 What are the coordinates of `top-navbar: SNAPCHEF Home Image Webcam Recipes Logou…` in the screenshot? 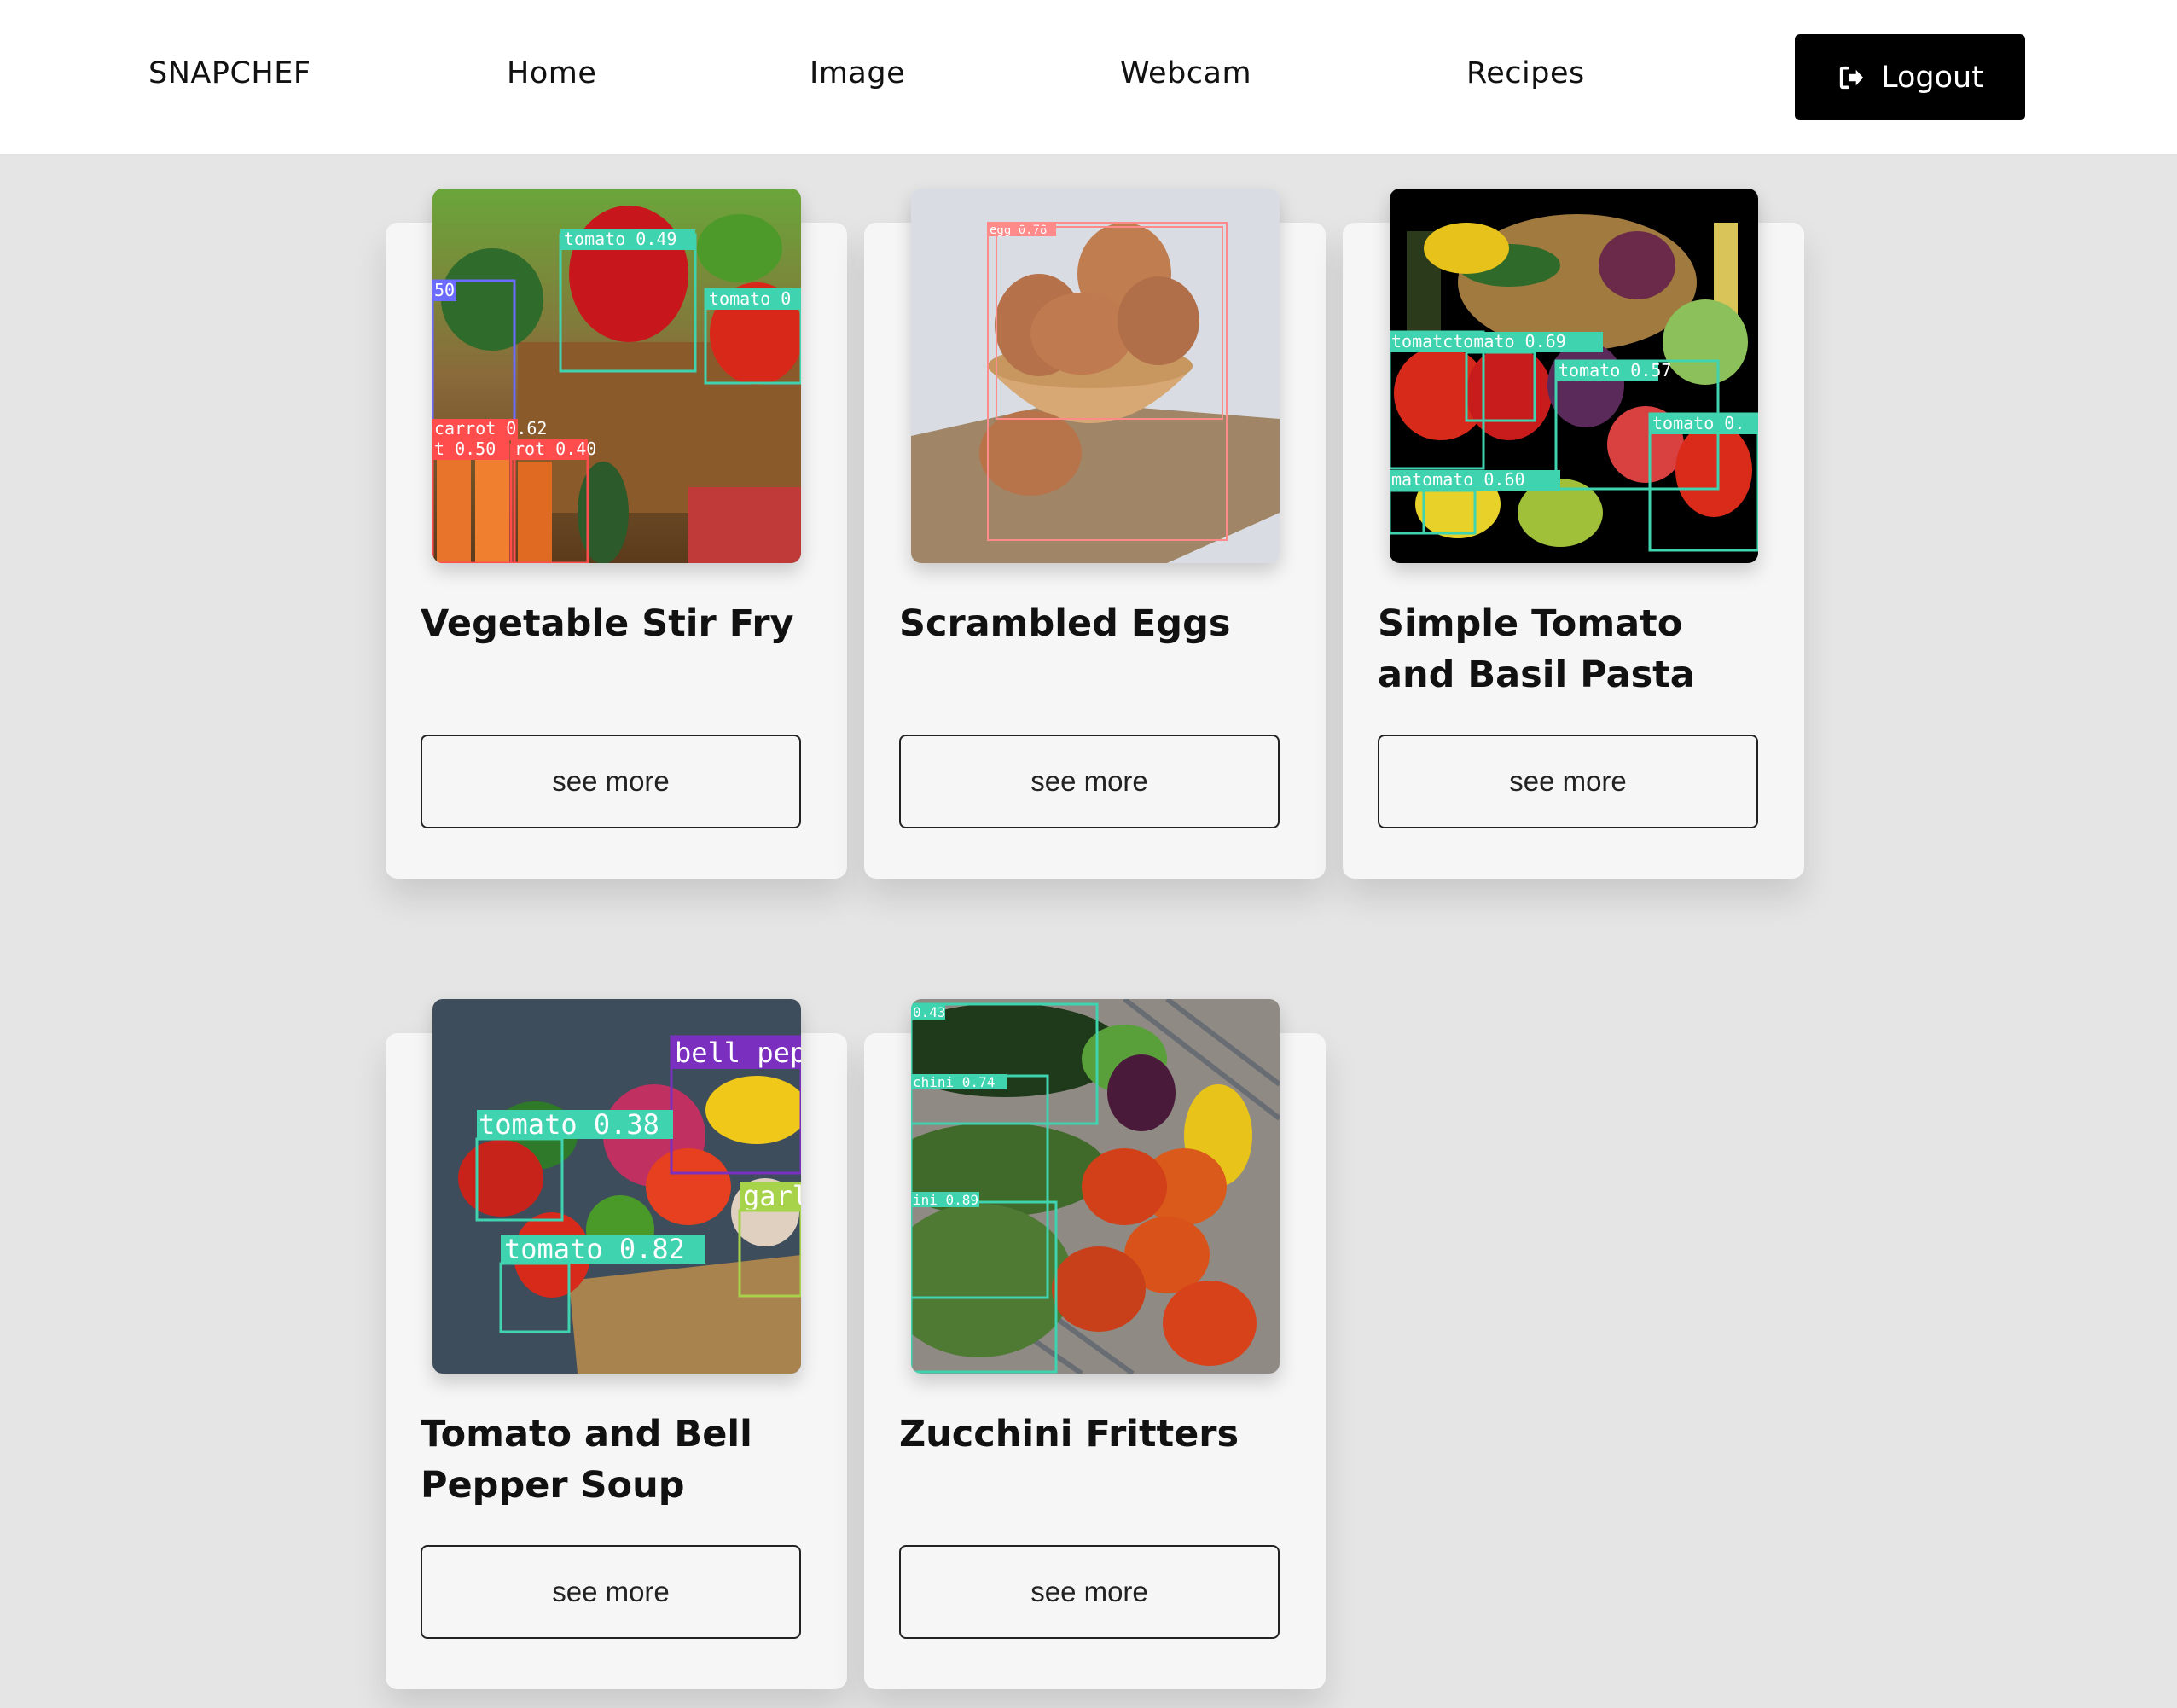 It's located at (1088, 77).